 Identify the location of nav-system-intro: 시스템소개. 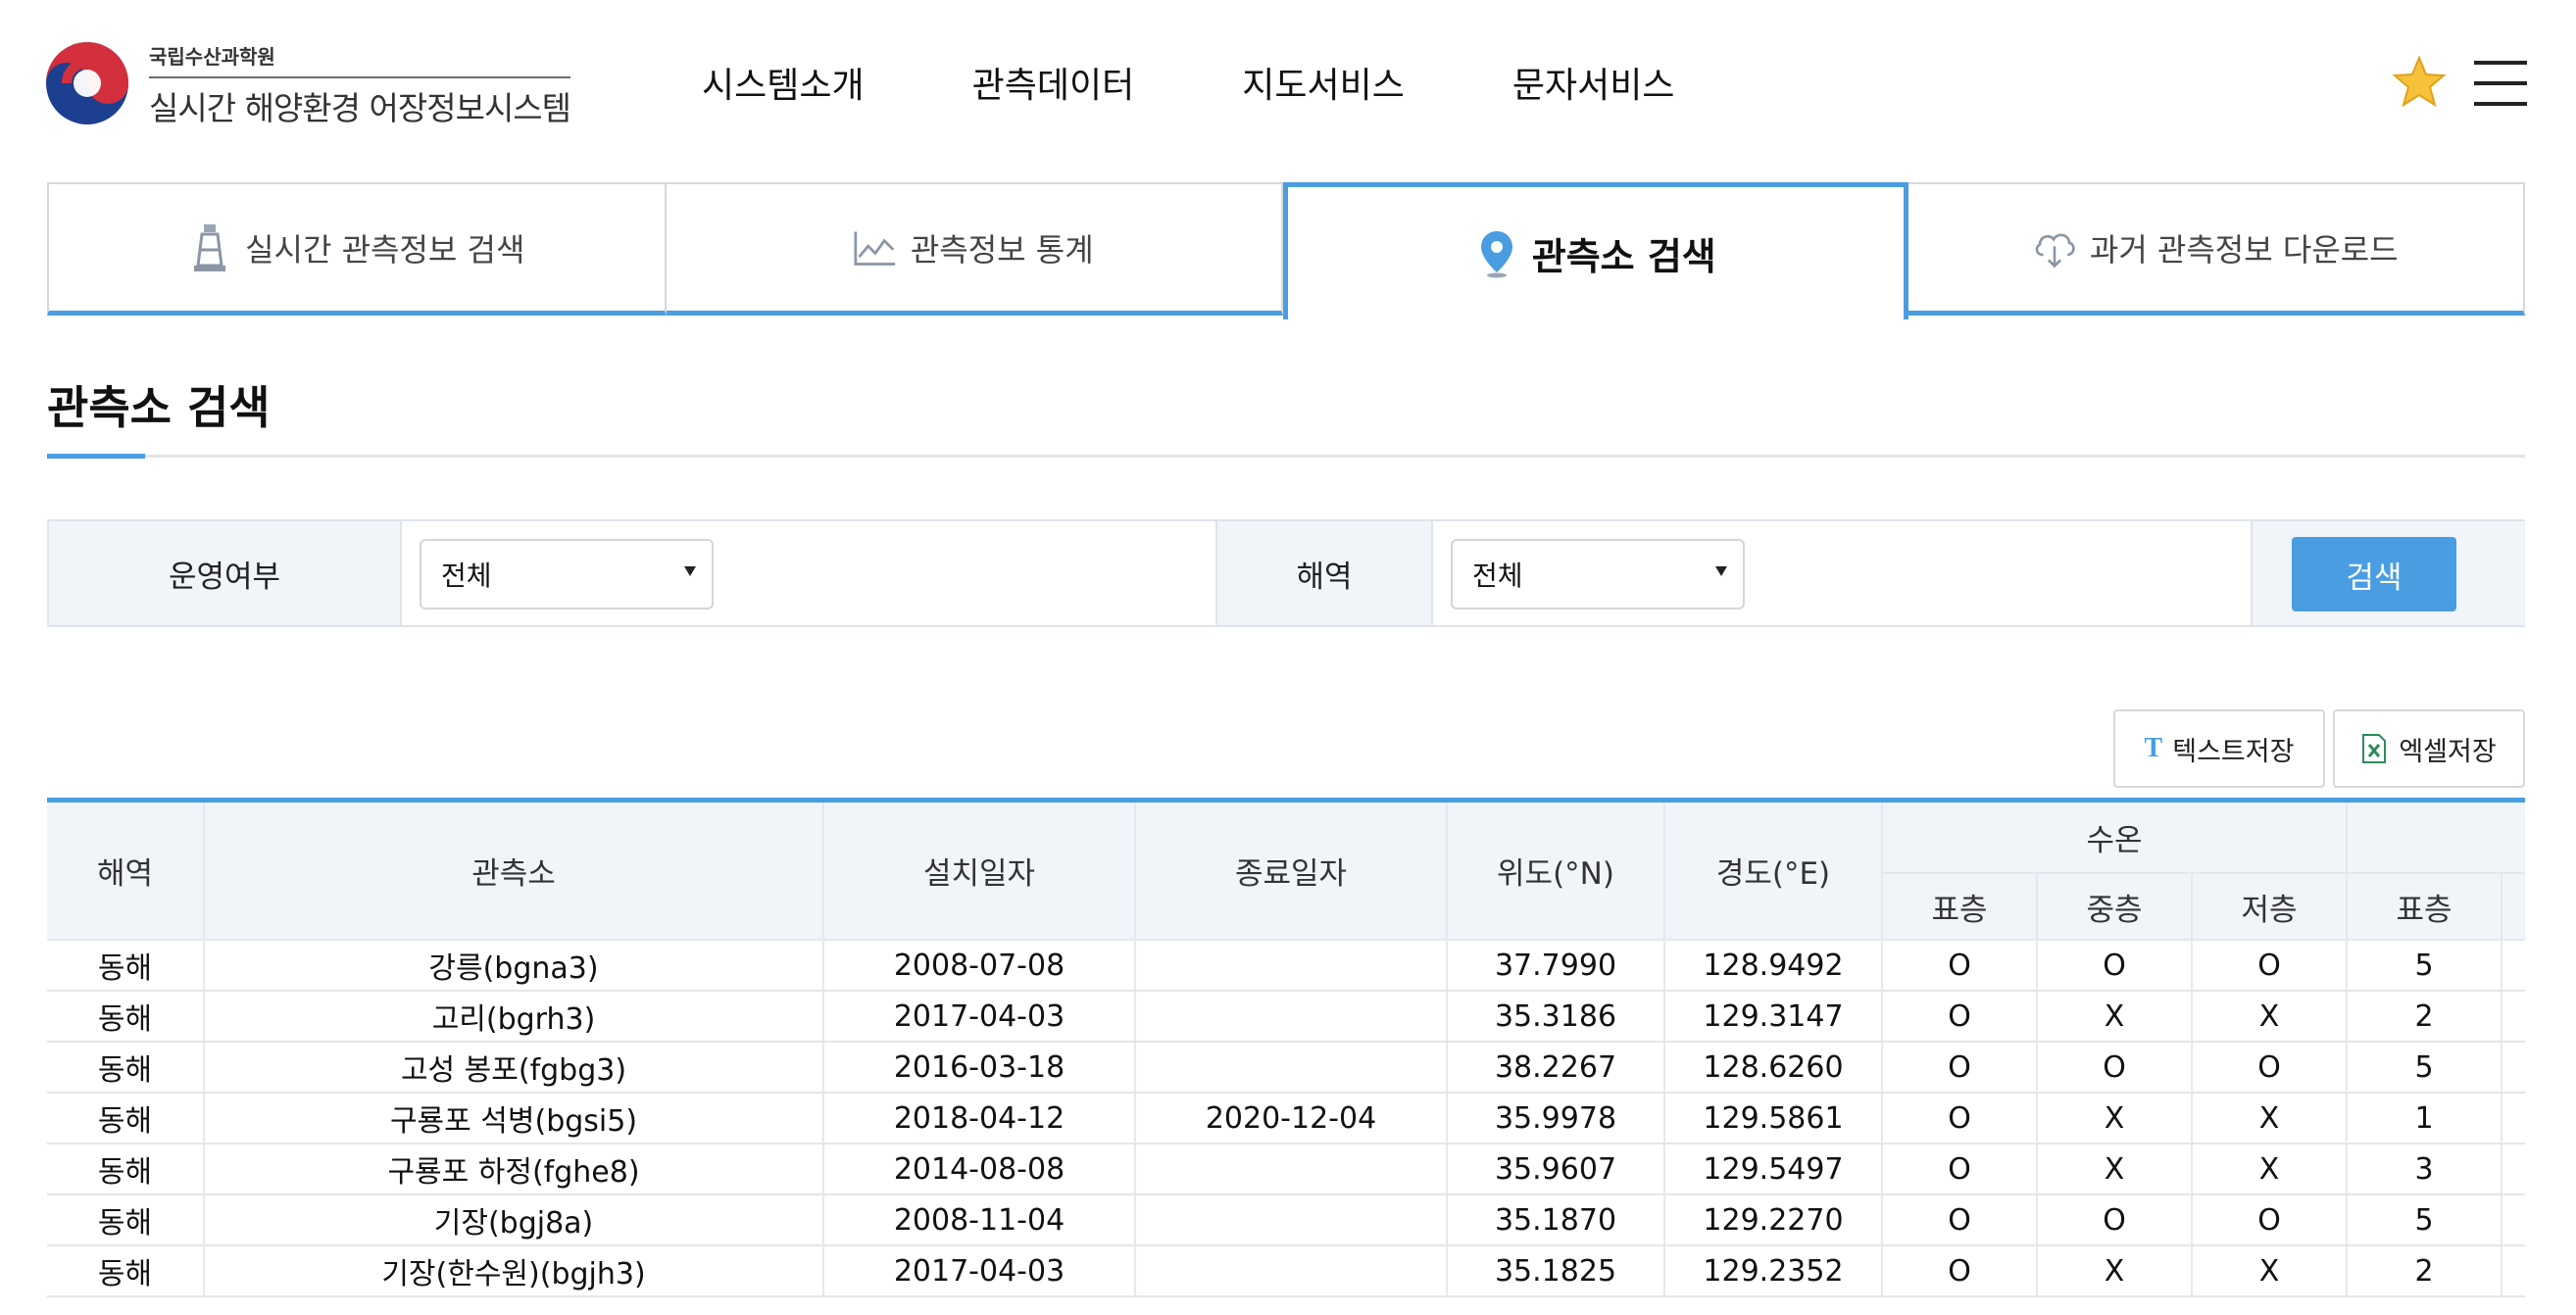
(783, 82).